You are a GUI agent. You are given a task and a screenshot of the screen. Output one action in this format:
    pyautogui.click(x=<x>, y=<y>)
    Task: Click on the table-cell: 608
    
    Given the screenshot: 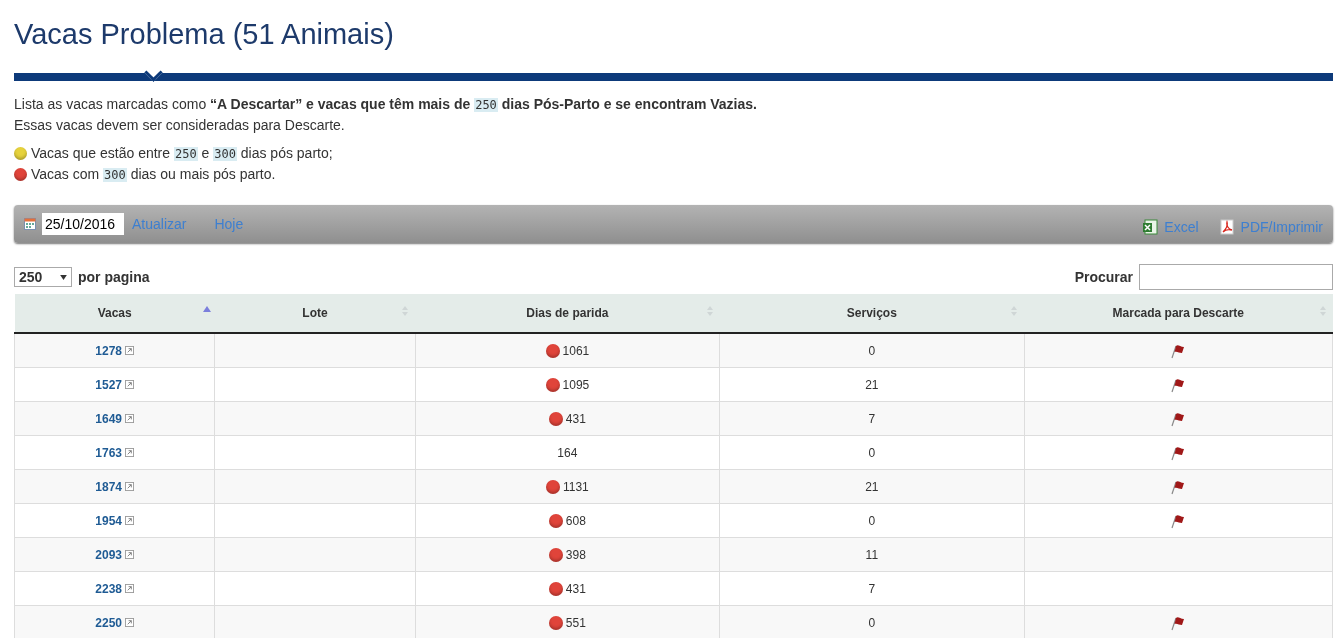 What is the action you would take?
    pyautogui.click(x=575, y=520)
    